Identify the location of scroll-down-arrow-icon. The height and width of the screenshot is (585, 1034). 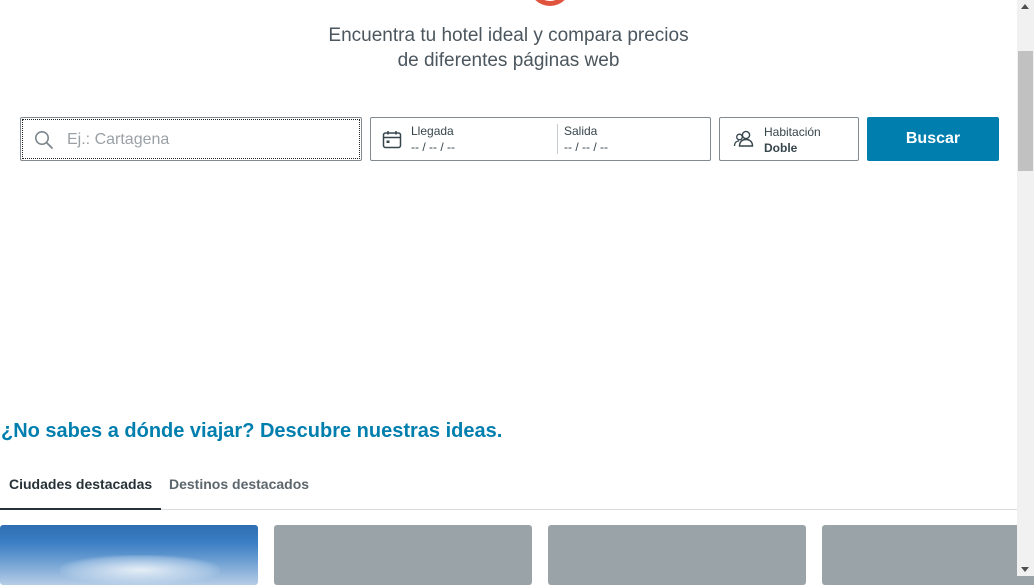
(1025, 569).